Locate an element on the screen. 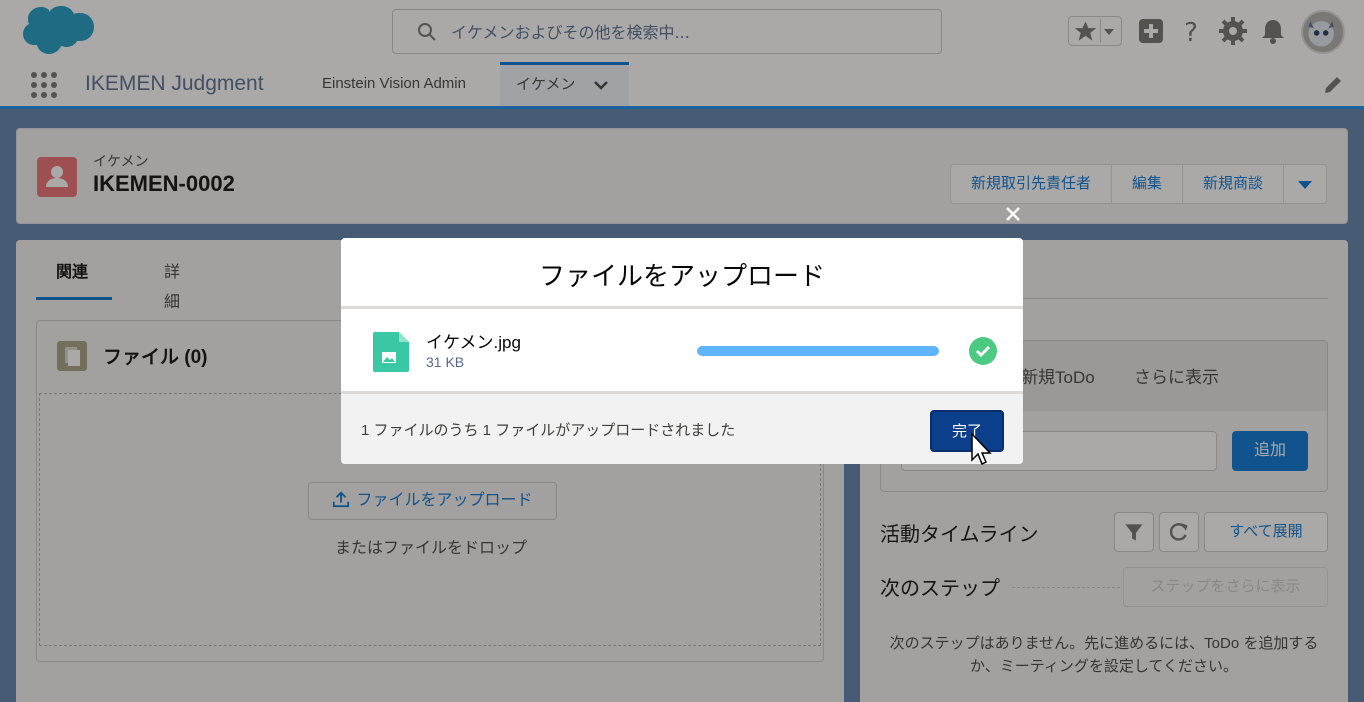 This screenshot has width=1364, height=702. mouse-cursor-icon is located at coordinates (981, 449).